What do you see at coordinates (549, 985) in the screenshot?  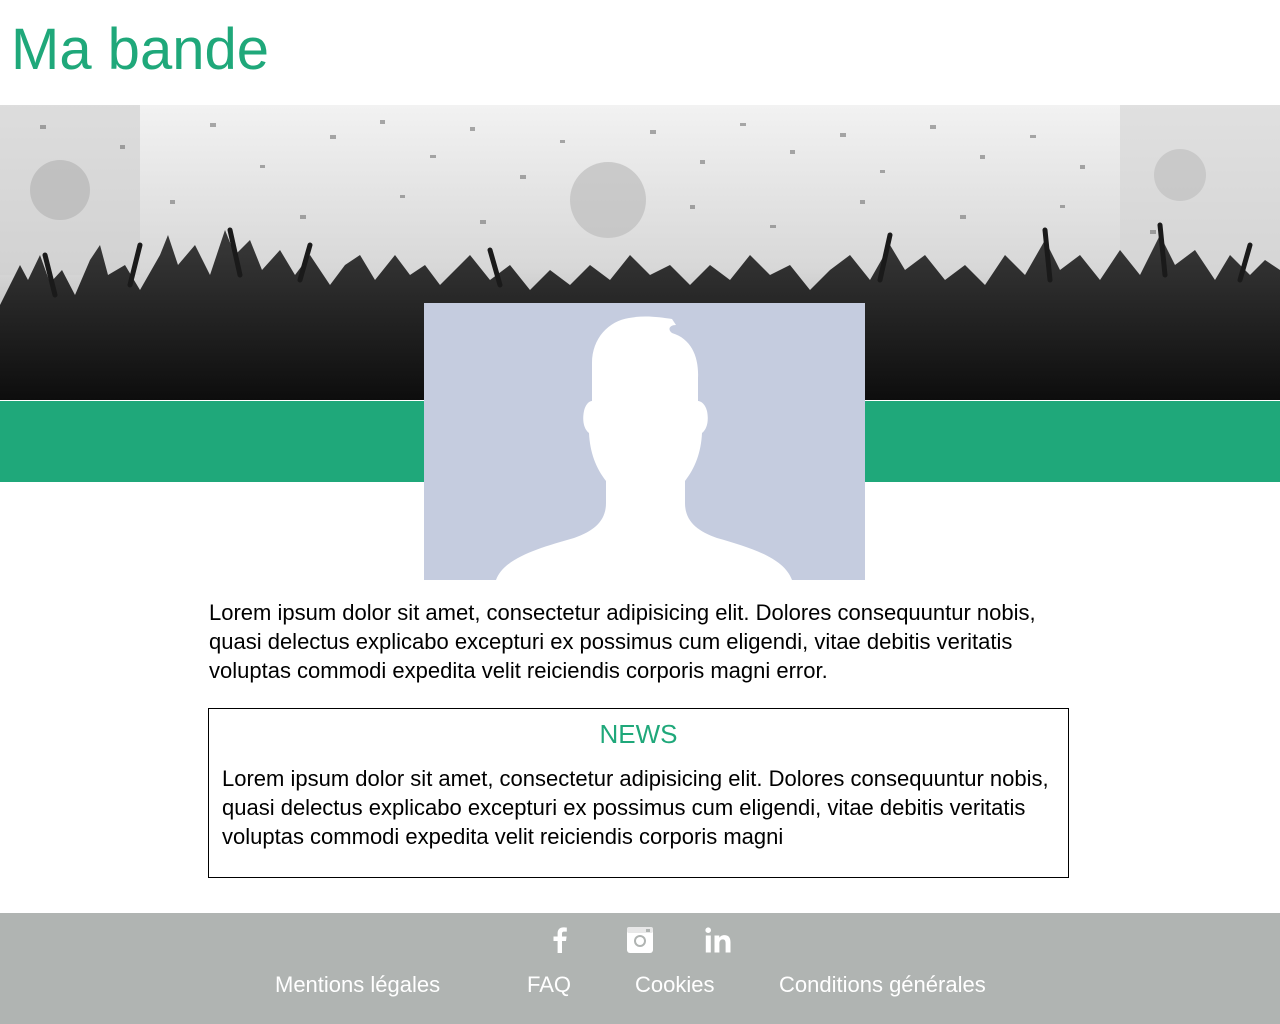 I see `footer-link-faq: FAQ` at bounding box center [549, 985].